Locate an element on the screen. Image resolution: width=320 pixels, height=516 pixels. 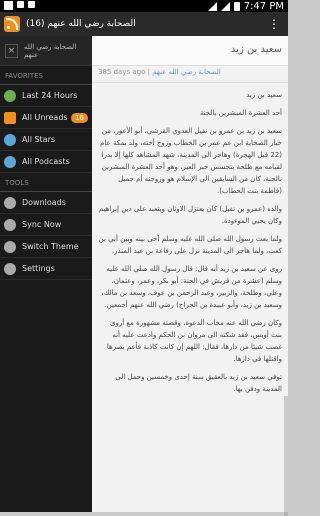
favorites-heading: FAVORITES is located at coordinates (46, 75).